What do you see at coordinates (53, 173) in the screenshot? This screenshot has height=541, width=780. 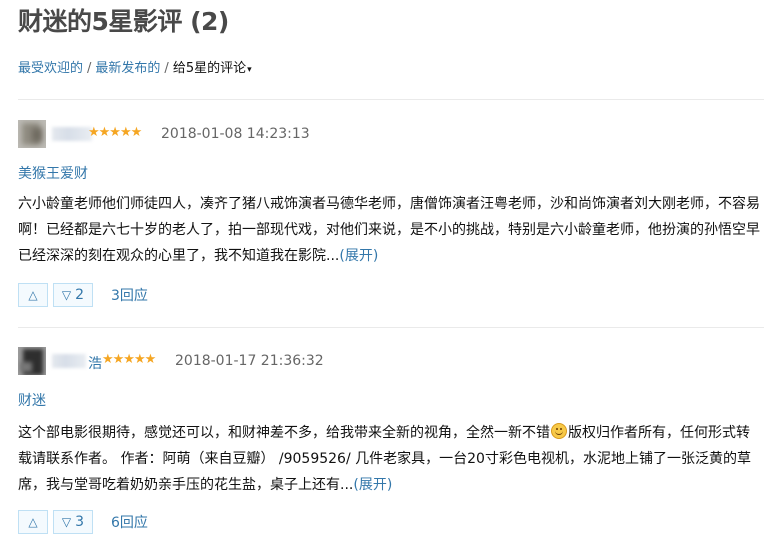 I see `review-title: 美猴王爱财` at bounding box center [53, 173].